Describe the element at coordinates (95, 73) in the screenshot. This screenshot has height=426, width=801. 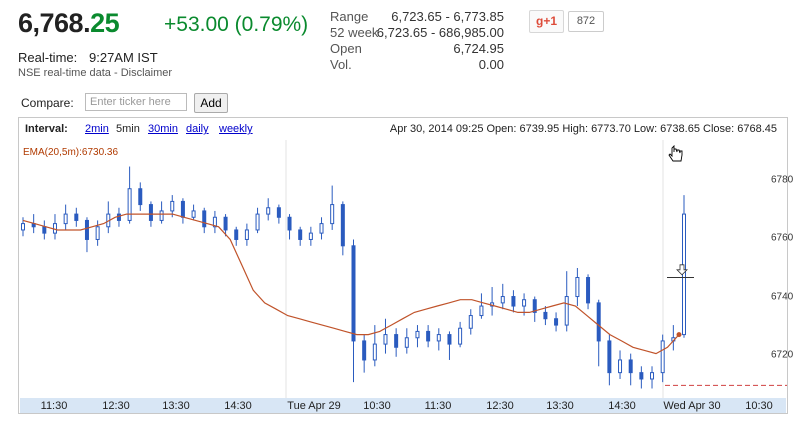
I see `nse-disclaimer: NSE real-time data - Disclaimer` at that location.